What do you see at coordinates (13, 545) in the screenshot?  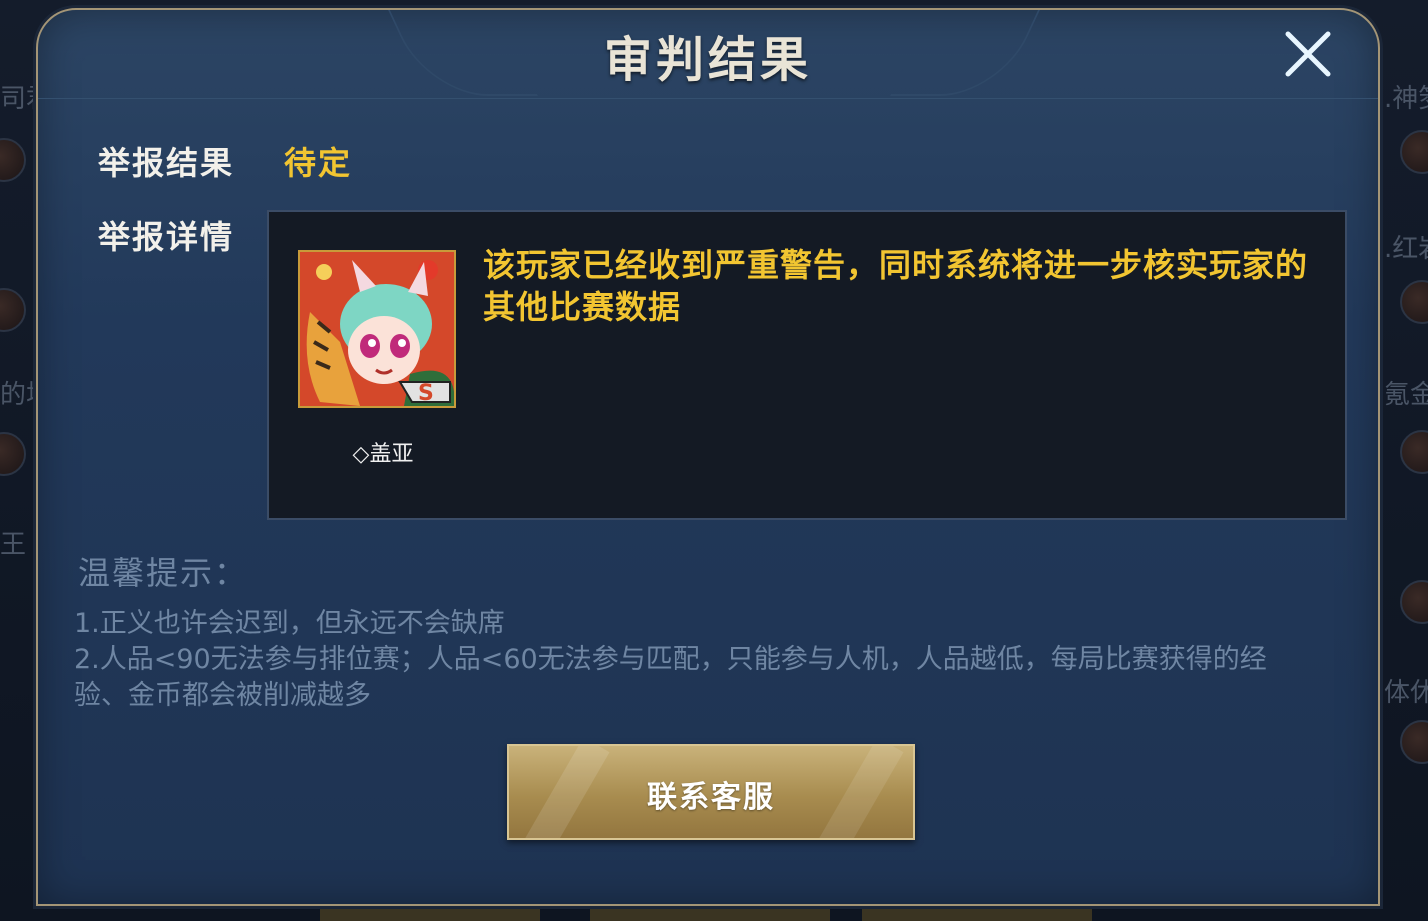 I see `background-text-fragment: 王` at bounding box center [13, 545].